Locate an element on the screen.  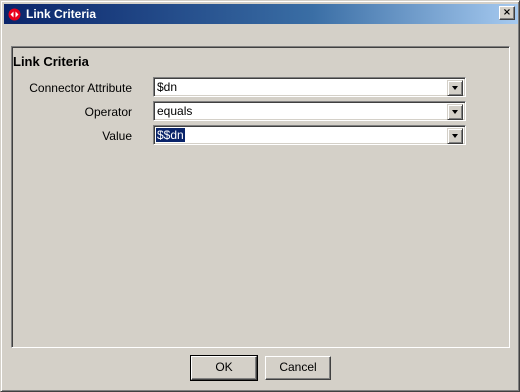
operator-dropdown-button is located at coordinates (455, 112).